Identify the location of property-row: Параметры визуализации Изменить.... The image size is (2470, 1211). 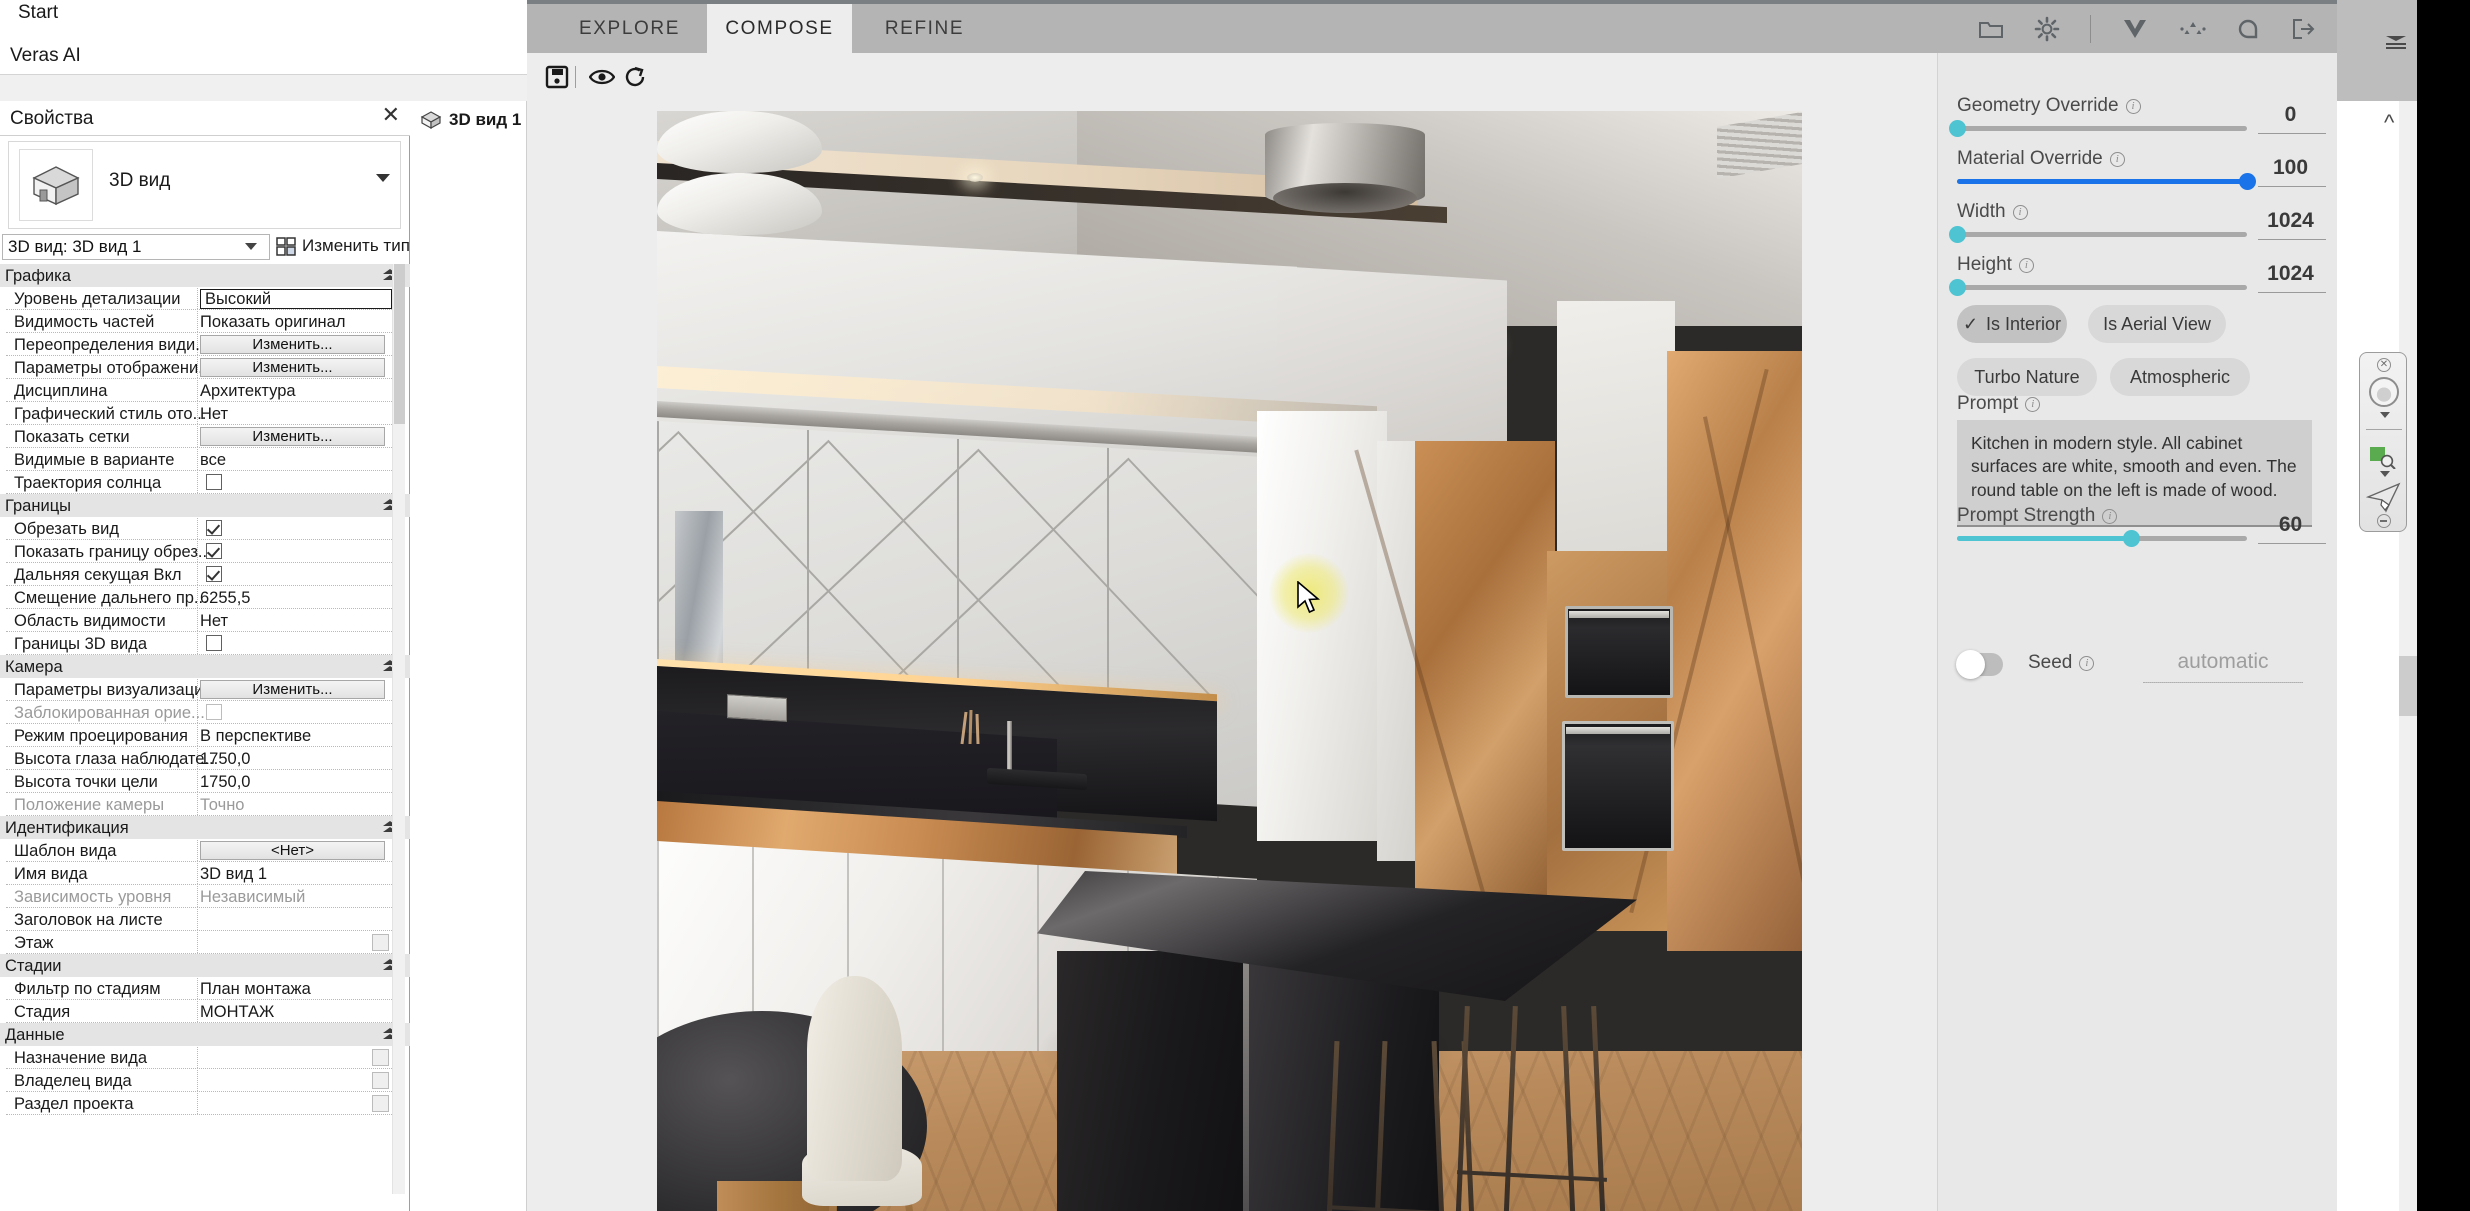
(205, 689).